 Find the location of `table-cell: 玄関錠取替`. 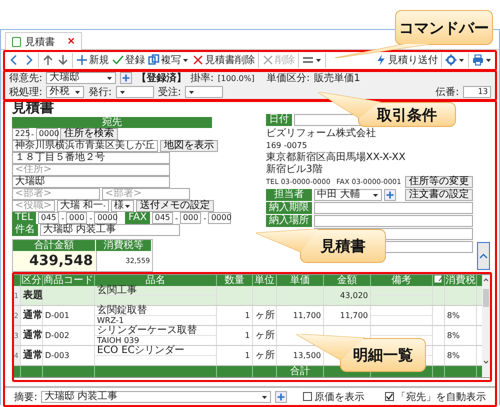

table-cell: 玄関錠取替 is located at coordinates (156, 311).